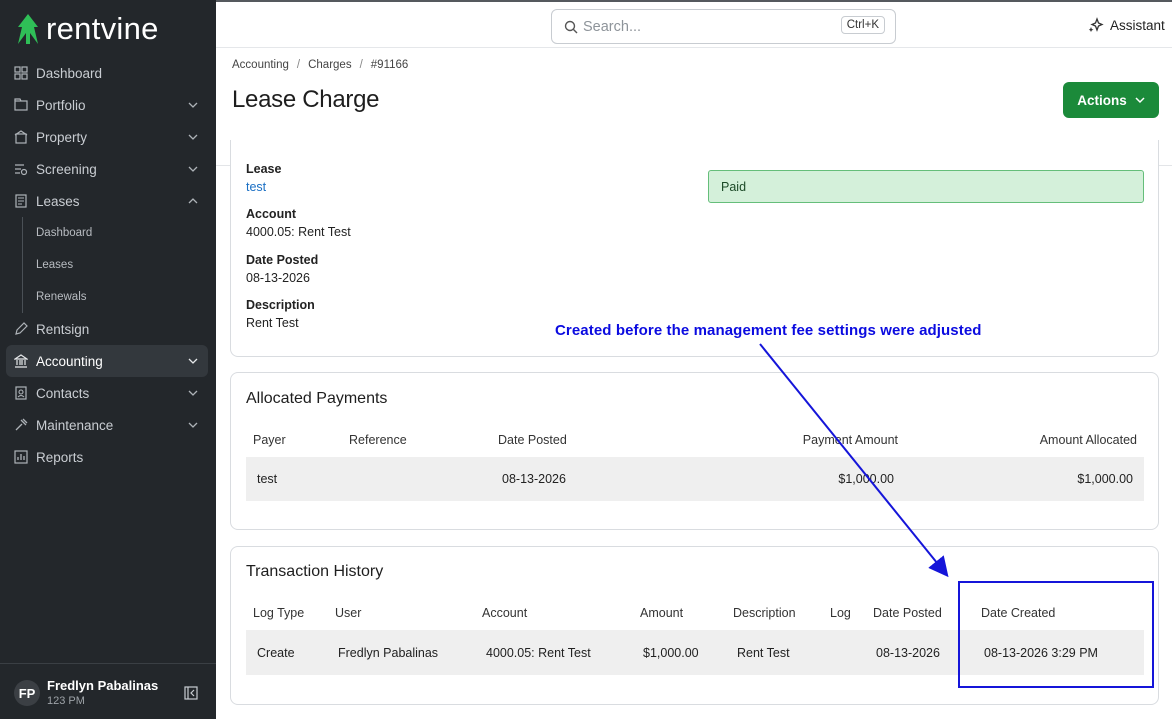 The height and width of the screenshot is (719, 1172). Describe the element at coordinates (1096, 24) in the screenshot. I see `sparkle-icon` at that location.